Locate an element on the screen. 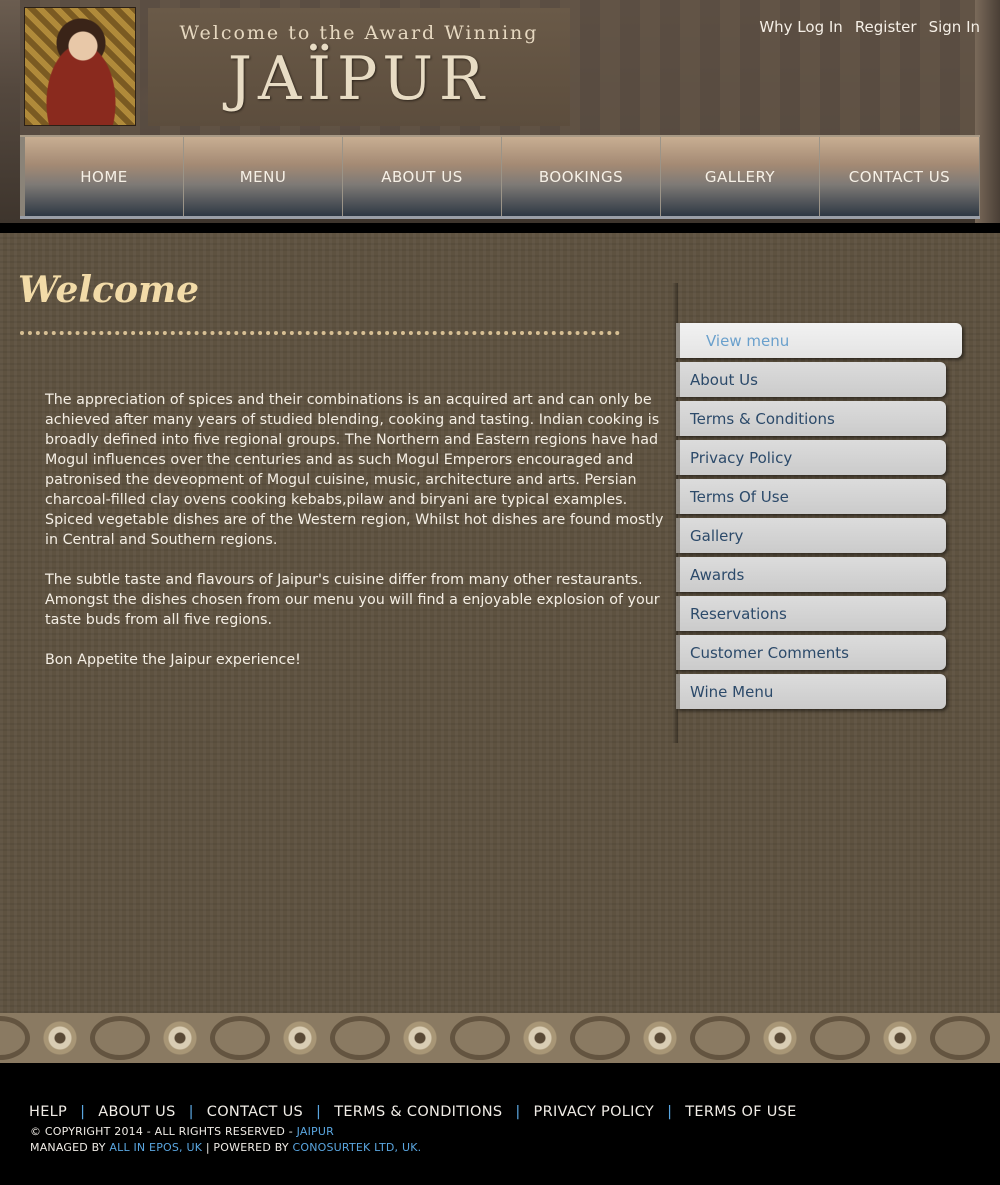 The height and width of the screenshot is (1185, 1000). page-title: Welcome is located at coordinates (109, 290).